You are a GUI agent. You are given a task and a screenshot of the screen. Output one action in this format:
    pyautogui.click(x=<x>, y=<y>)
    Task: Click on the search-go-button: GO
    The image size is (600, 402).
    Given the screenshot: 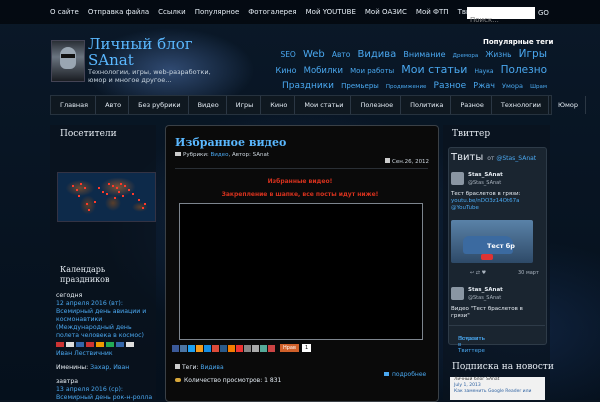 What is the action you would take?
    pyautogui.click(x=543, y=13)
    